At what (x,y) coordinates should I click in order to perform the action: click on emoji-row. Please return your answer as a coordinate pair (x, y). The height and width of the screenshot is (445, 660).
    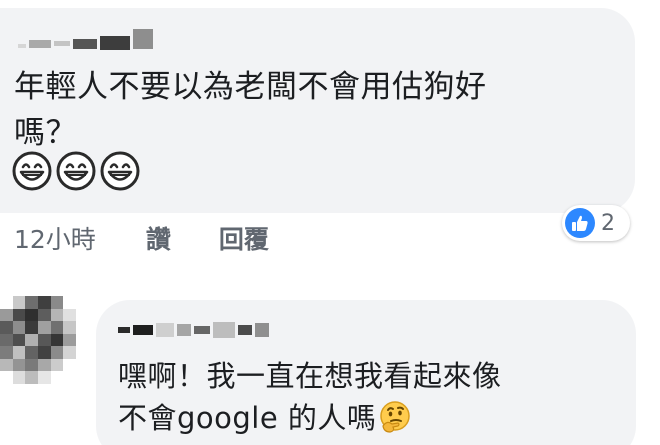
    Looking at the image, I should click on (76, 171).